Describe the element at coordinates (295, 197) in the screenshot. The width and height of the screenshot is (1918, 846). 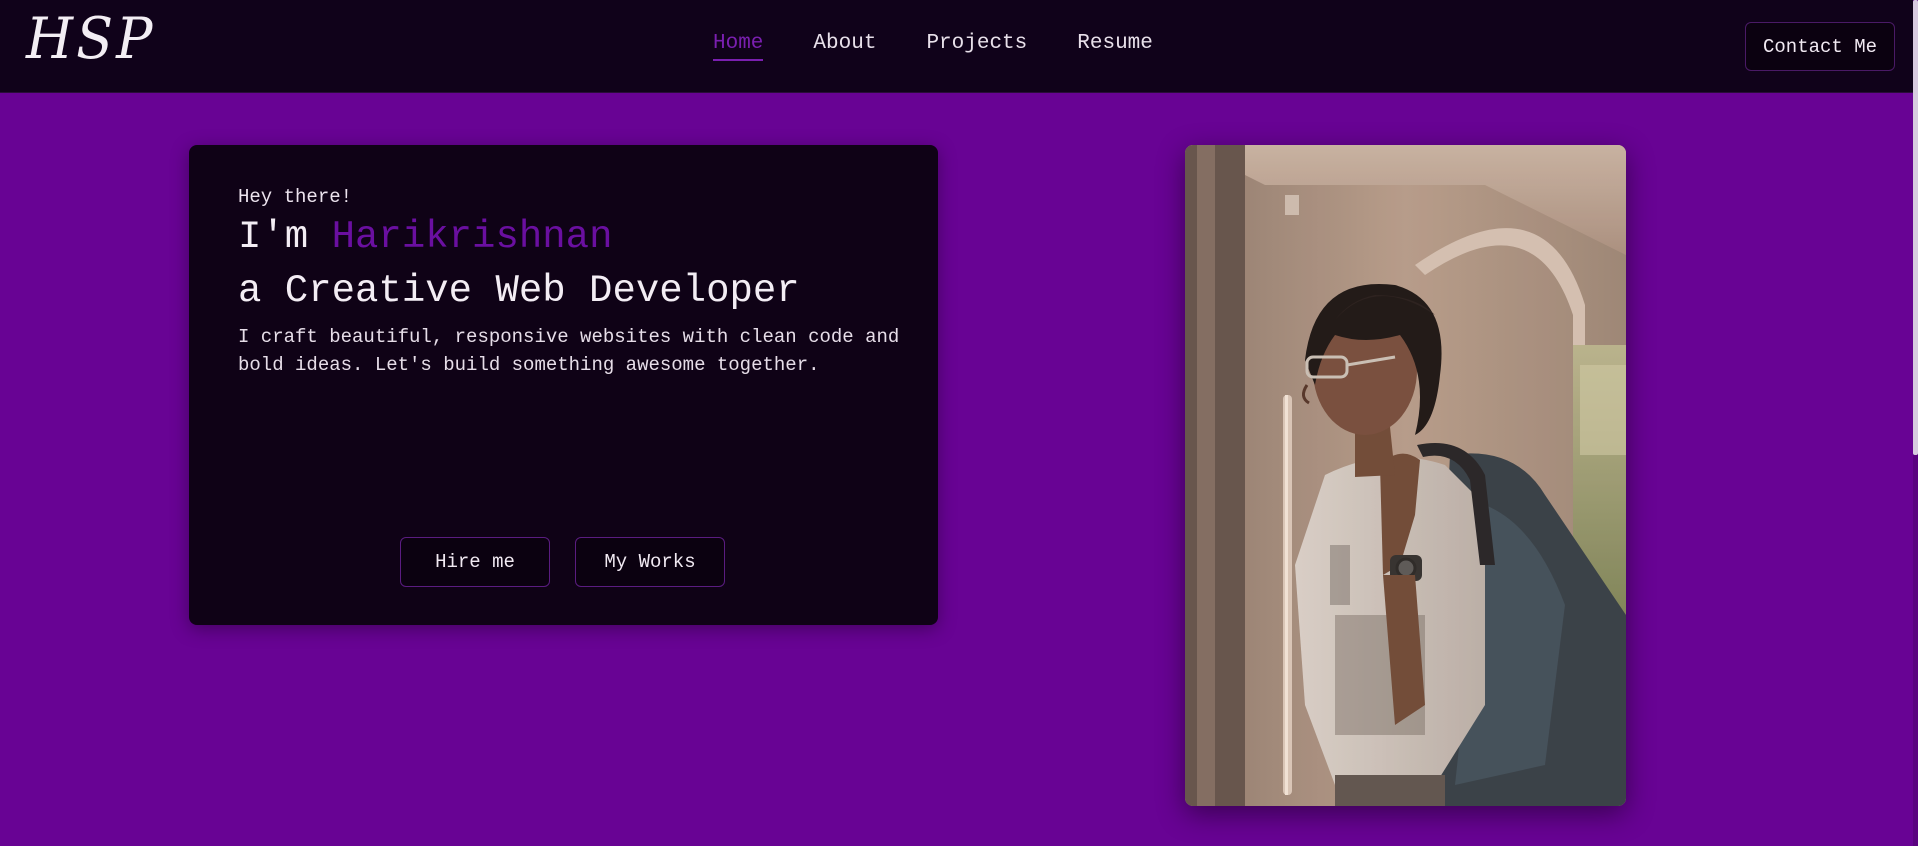
I see `greeting-text: Hey there!` at that location.